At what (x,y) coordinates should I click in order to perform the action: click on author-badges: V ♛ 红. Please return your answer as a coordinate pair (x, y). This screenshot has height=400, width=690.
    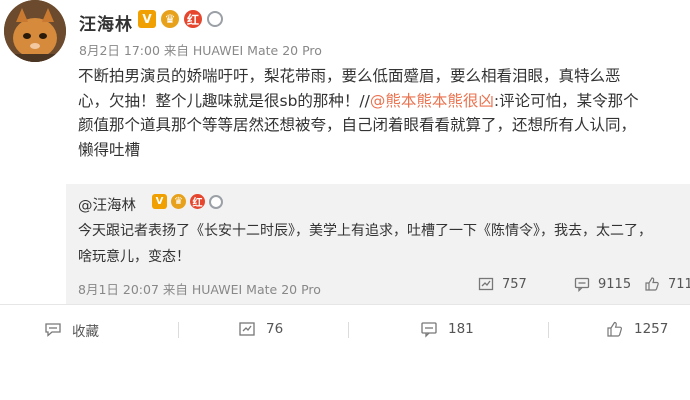
    Looking at the image, I should click on (180, 19).